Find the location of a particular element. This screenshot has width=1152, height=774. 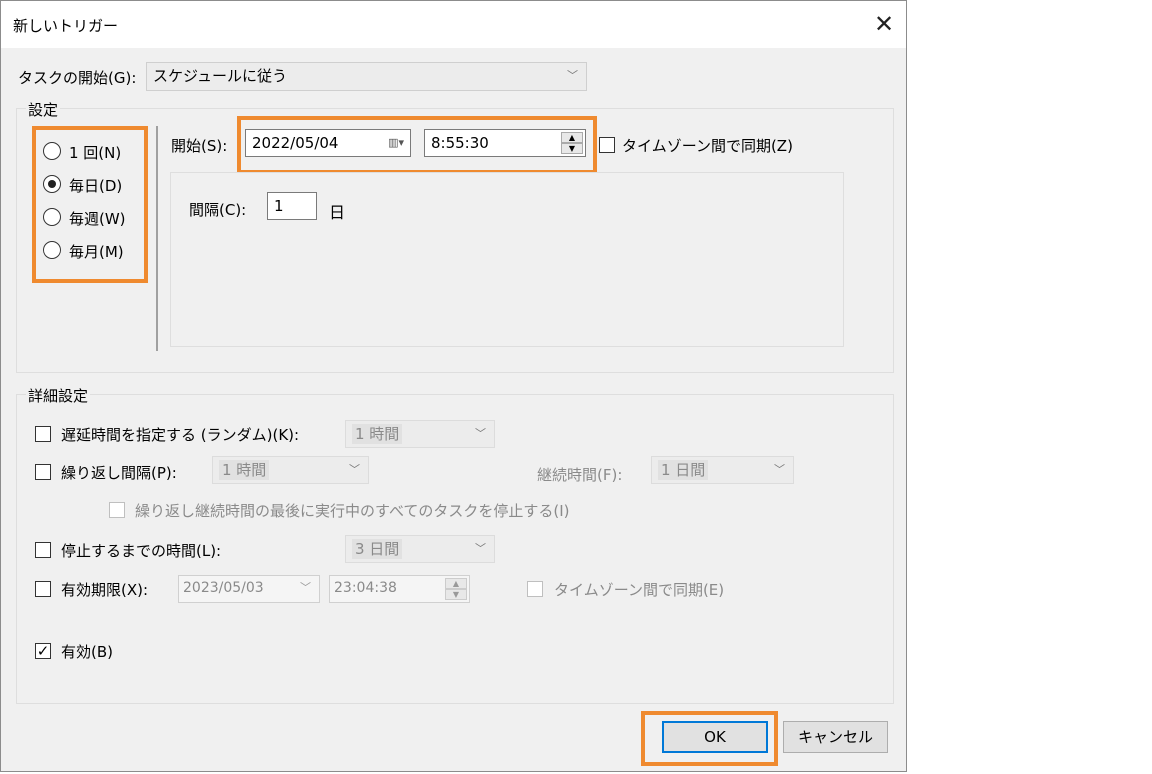

interval-input: 1 is located at coordinates (292, 206).